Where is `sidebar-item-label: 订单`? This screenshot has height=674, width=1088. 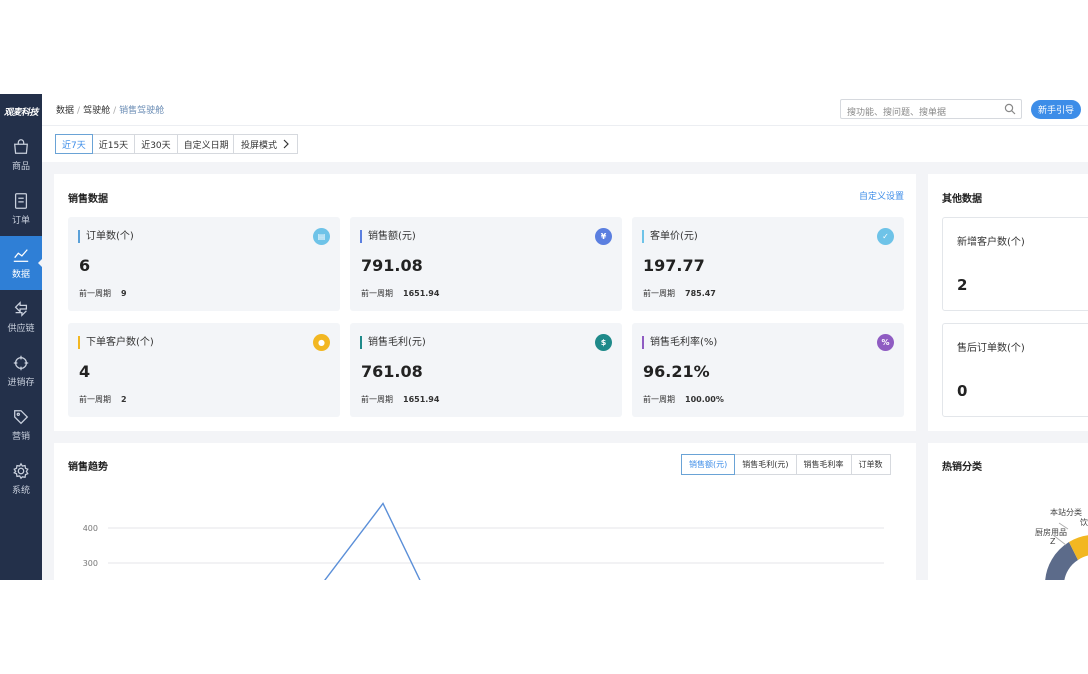
sidebar-item-label: 订单 is located at coordinates (20, 221).